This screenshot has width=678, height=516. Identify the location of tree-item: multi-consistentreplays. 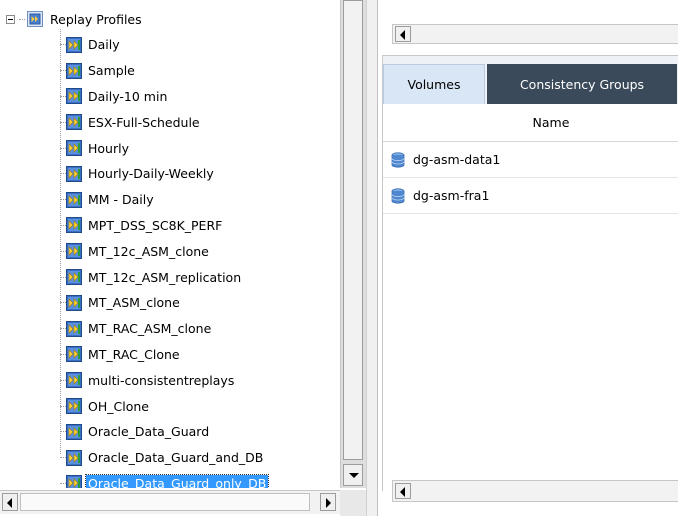
(164, 380).